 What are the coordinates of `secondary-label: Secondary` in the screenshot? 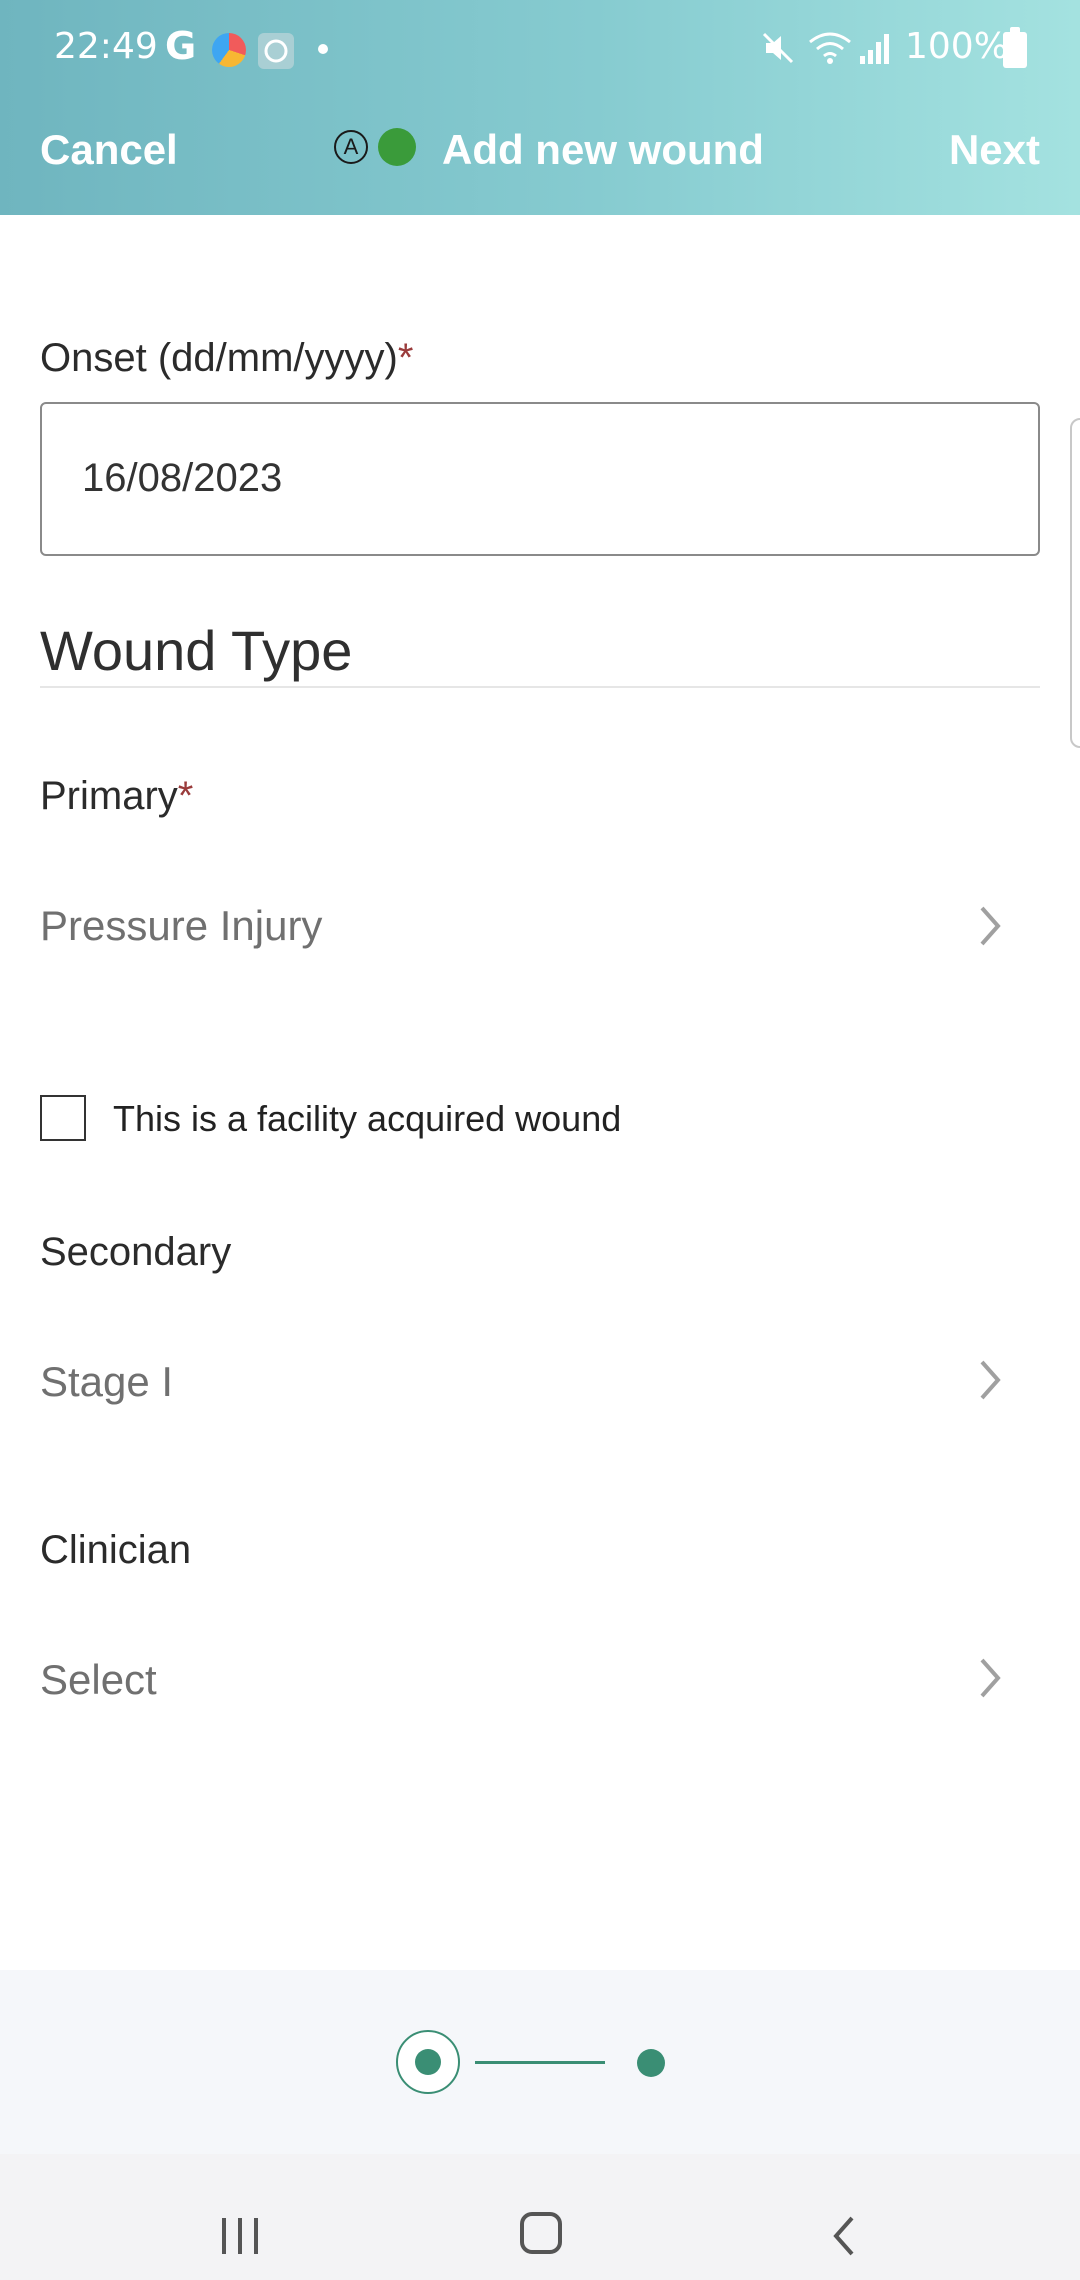 It's located at (136, 1252).